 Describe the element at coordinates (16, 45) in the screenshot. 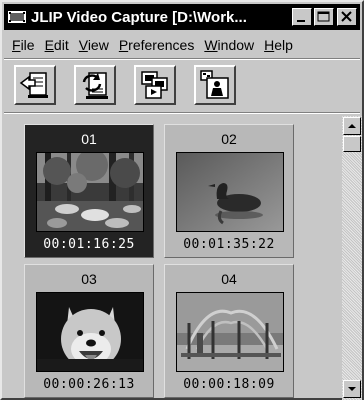

I see `menu-file-mnemonic: F` at that location.